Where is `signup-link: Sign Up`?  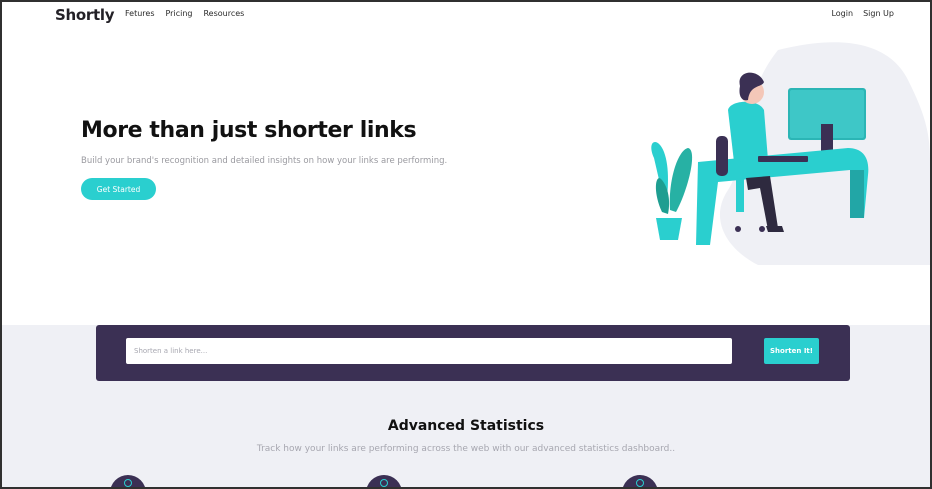 signup-link: Sign Up is located at coordinates (878, 13).